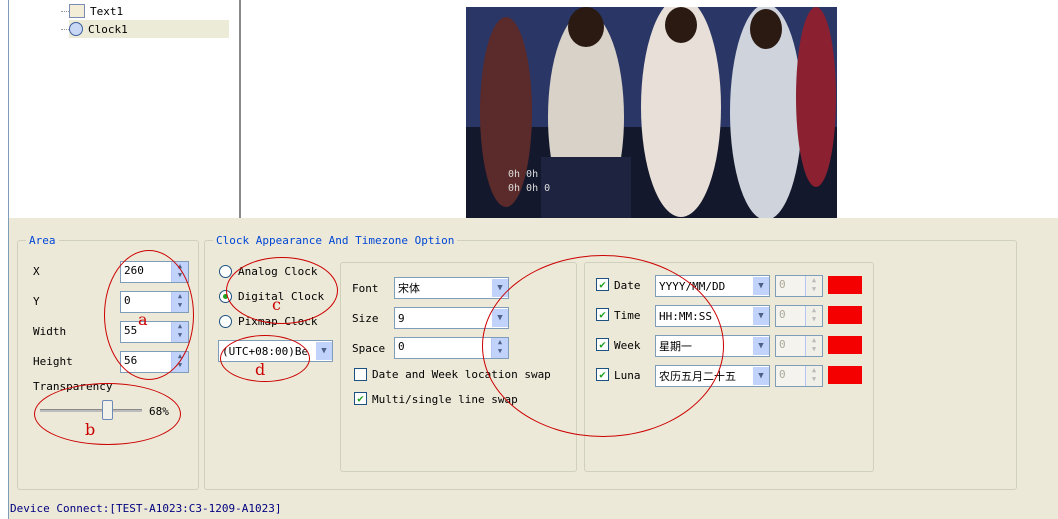  What do you see at coordinates (845, 345) in the screenshot?
I see `week-color-swatch` at bounding box center [845, 345].